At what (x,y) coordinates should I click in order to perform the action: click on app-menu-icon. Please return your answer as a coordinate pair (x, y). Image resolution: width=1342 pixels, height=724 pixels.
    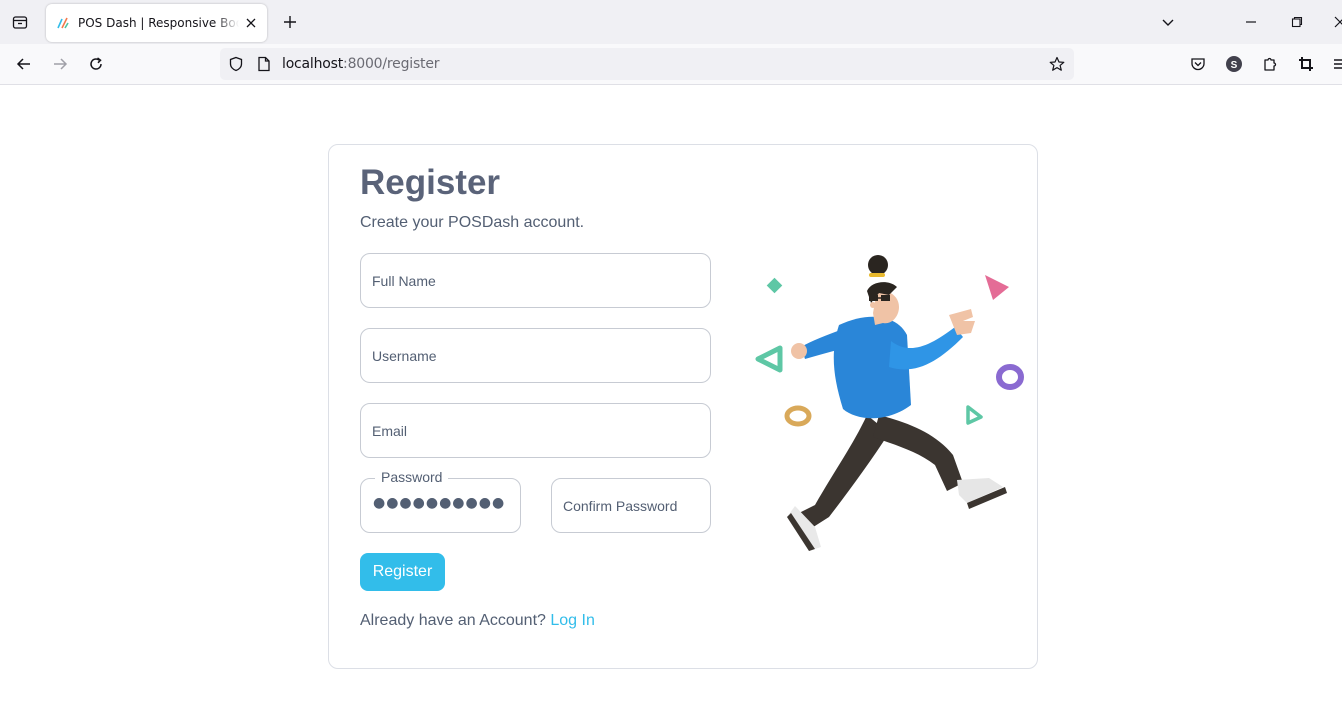
    Looking at the image, I should click on (1335, 64).